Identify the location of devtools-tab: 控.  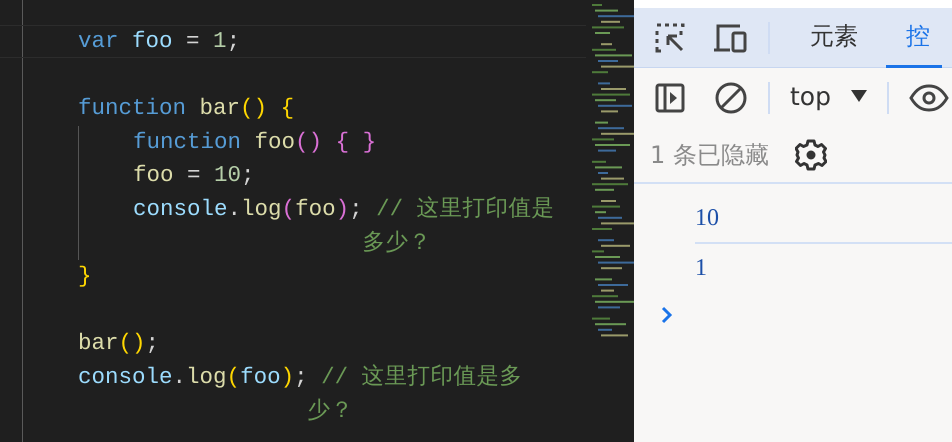
(914, 38).